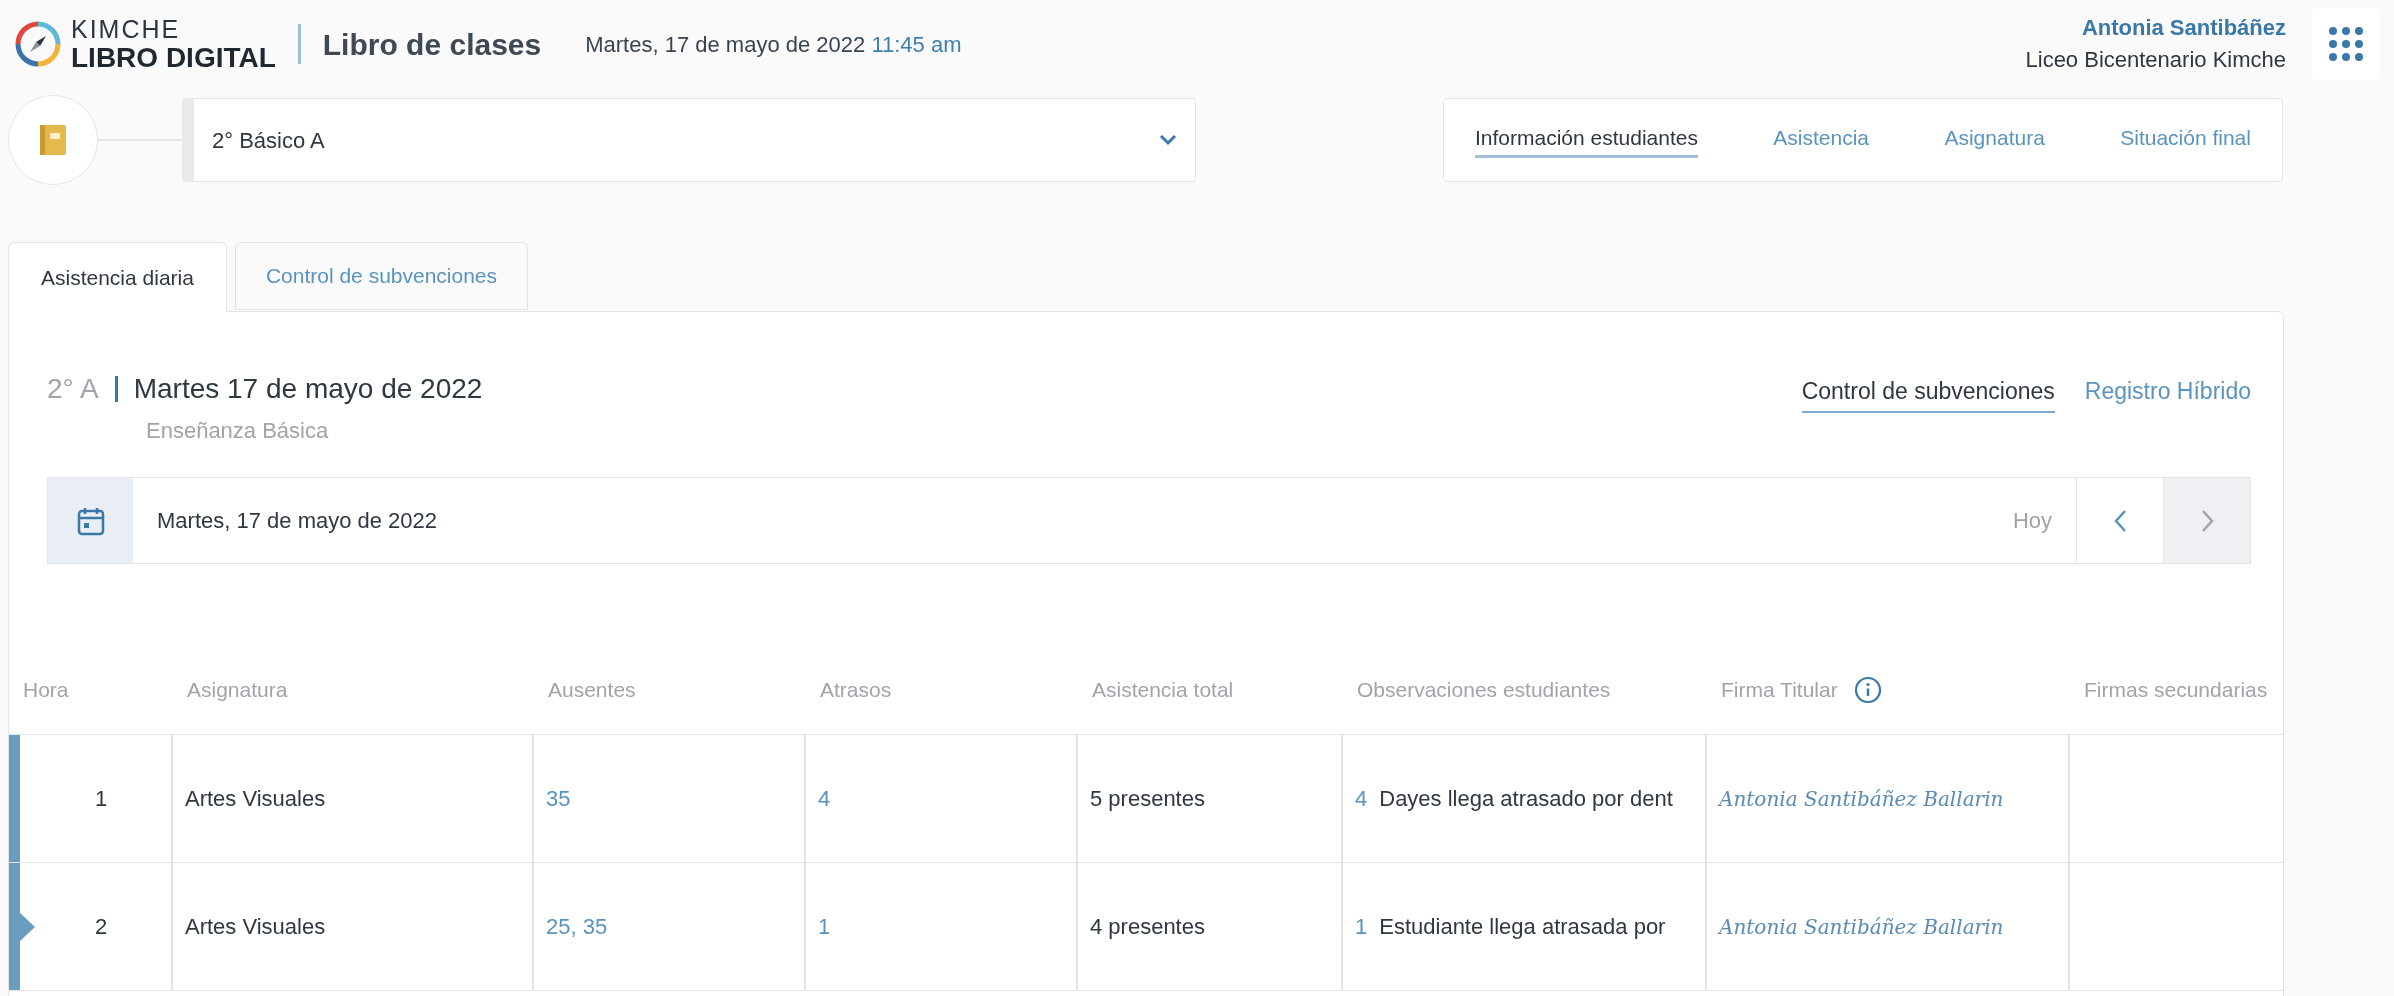 This screenshot has height=996, width=2394. Describe the element at coordinates (725, 44) in the screenshot. I see `current-date: Martes, 17 de mayo de 2022` at that location.